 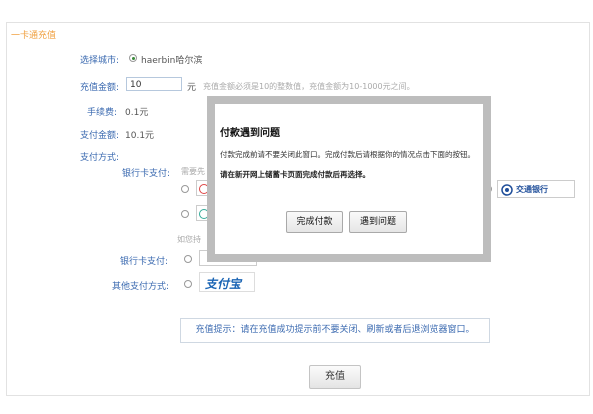 I want to click on payment-label: 支付方式:, so click(x=100, y=158).